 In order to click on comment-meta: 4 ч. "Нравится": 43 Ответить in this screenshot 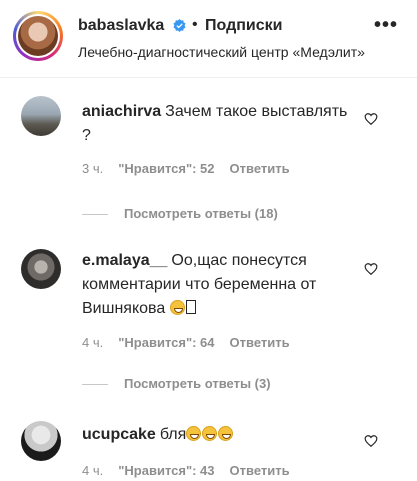, I will do `click(193, 470)`.